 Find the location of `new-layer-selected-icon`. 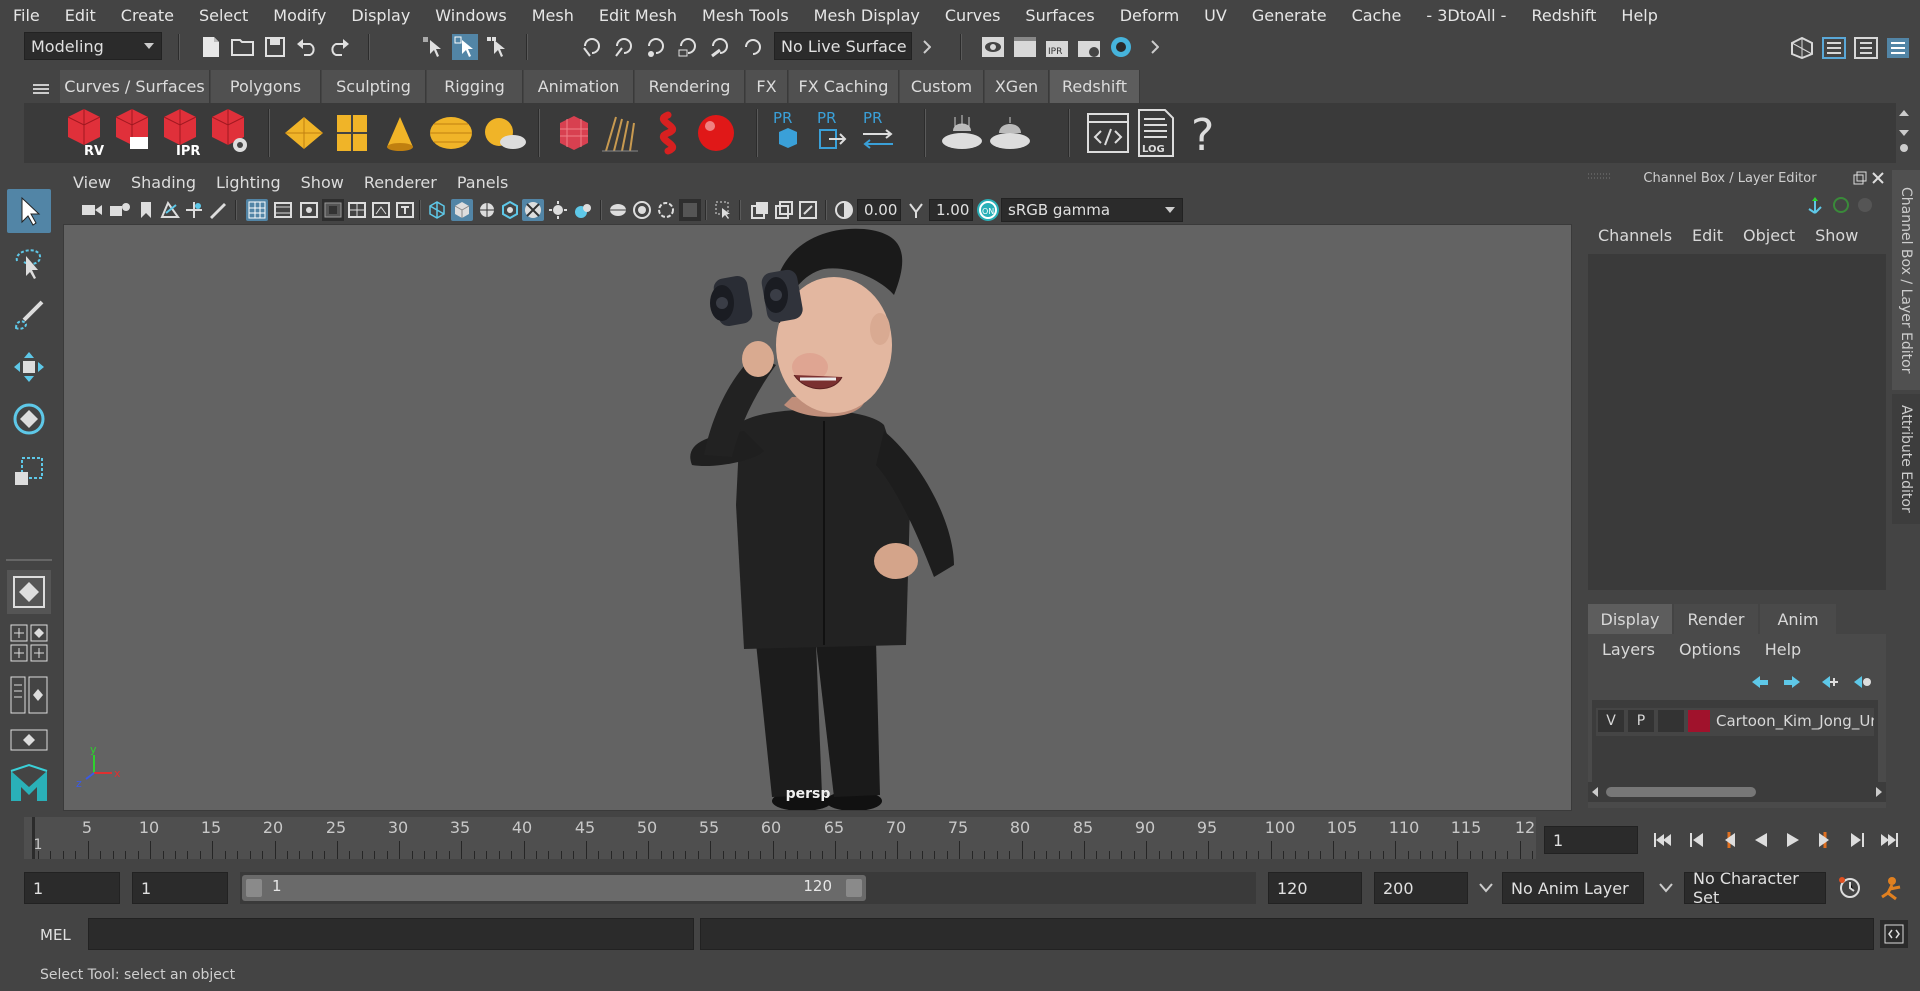

new-layer-selected-icon is located at coordinates (1862, 682).